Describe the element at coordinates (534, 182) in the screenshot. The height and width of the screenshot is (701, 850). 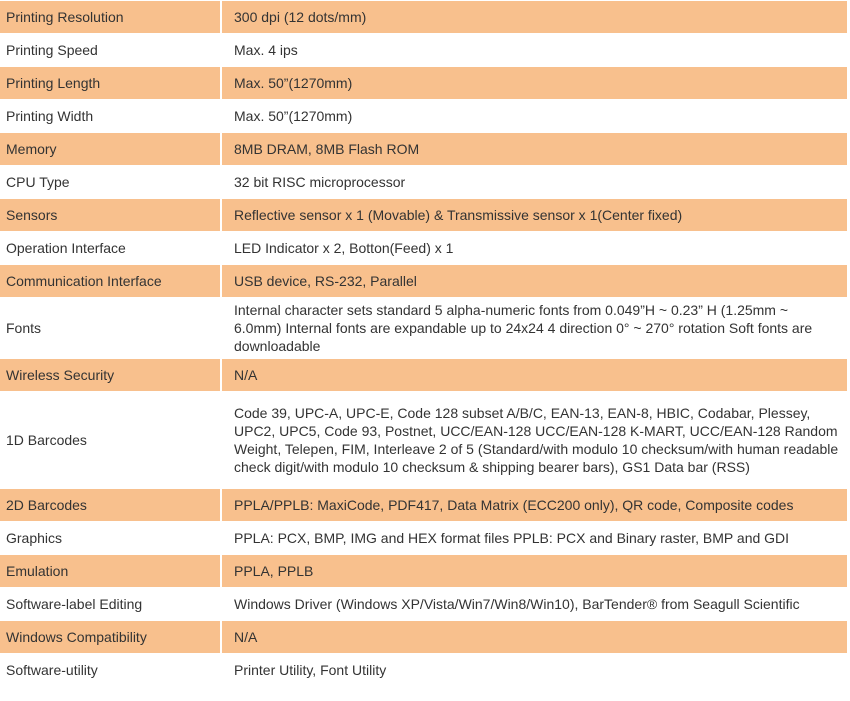
I see `spec-value: 32 bit RISC microprocessor` at that location.